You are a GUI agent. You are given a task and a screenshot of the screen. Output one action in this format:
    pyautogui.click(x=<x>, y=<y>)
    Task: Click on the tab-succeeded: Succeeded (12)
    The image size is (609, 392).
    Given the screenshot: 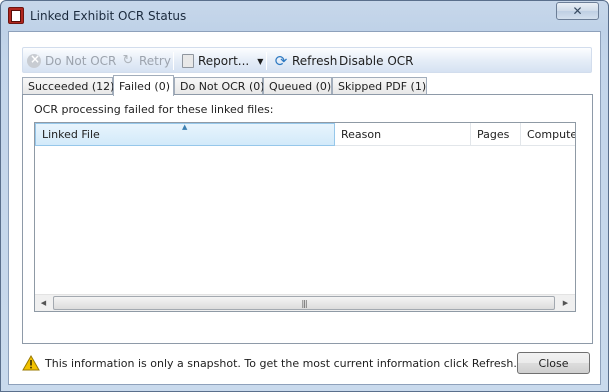 What is the action you would take?
    pyautogui.click(x=68, y=86)
    